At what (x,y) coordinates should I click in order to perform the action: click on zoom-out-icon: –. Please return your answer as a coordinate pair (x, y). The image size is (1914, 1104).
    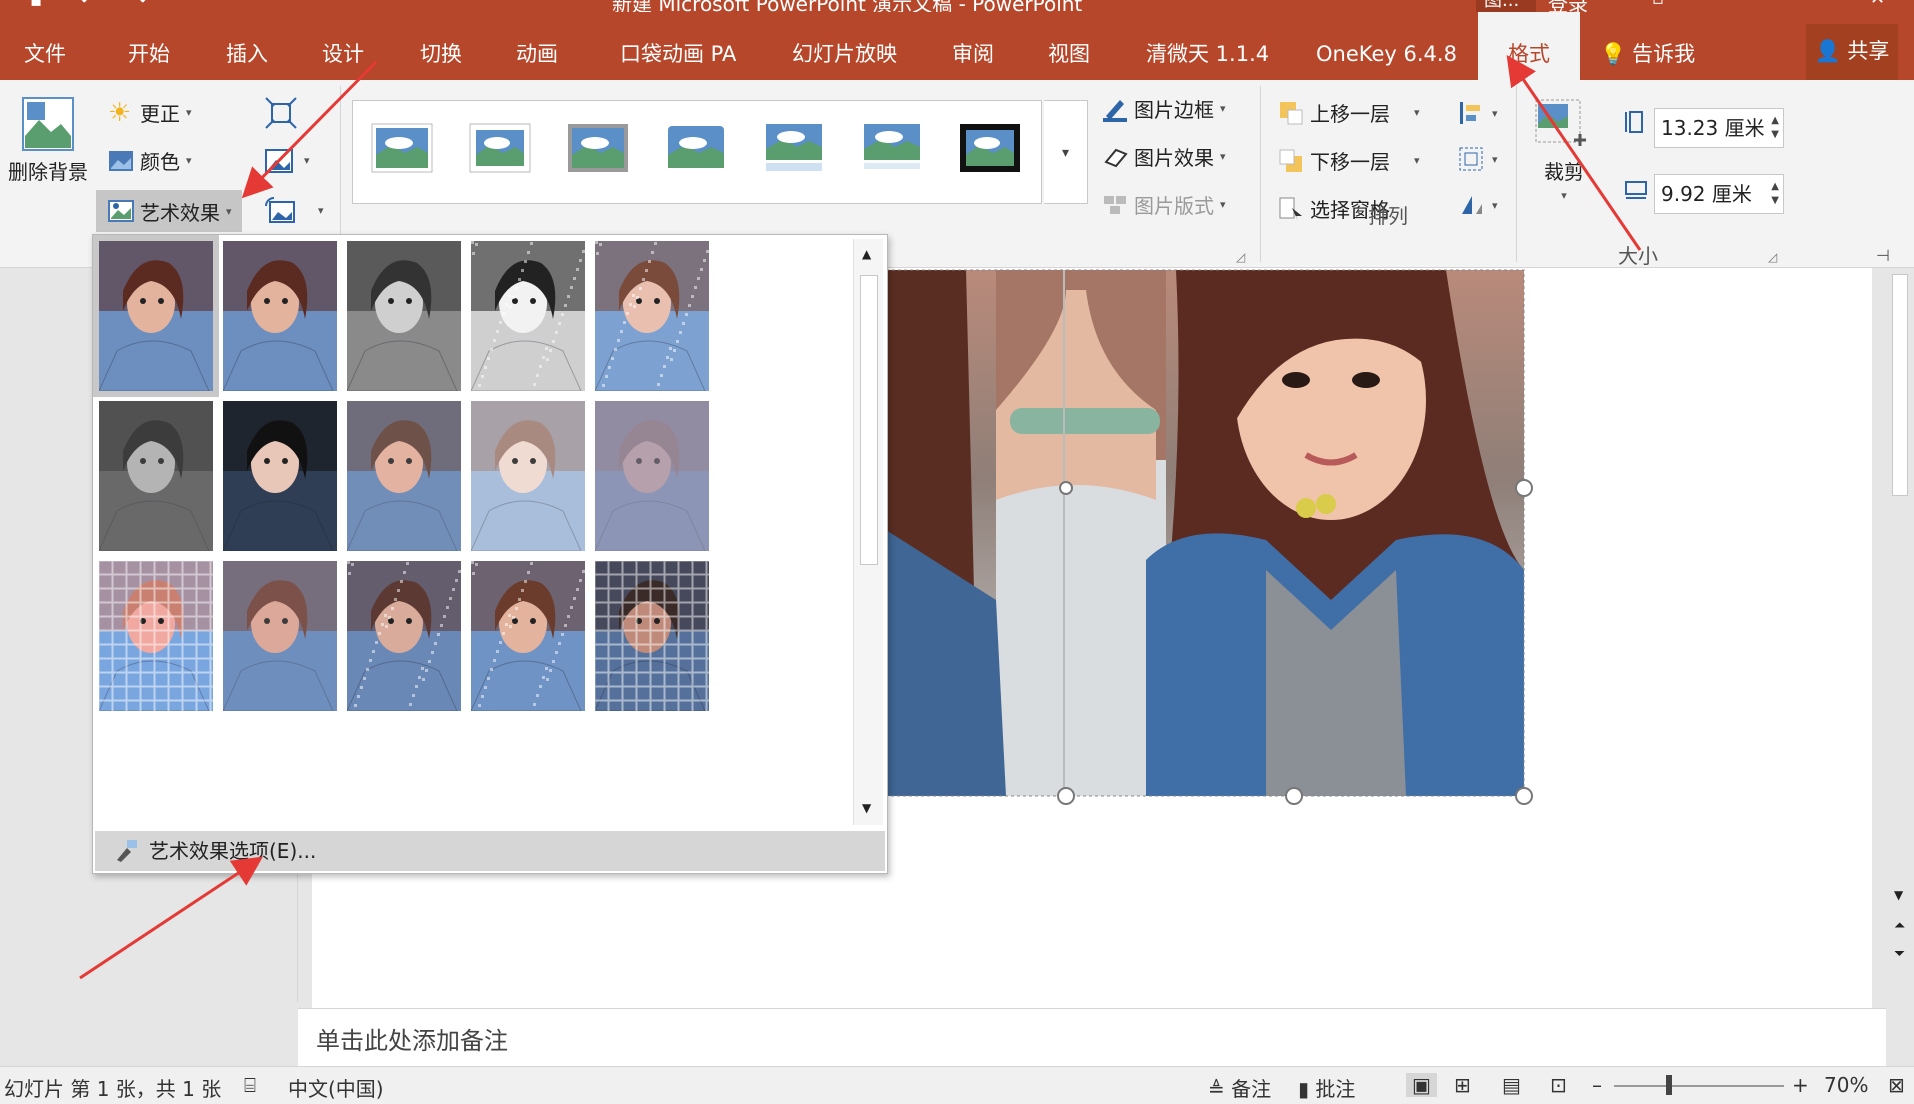
    Looking at the image, I should click on (1597, 1085).